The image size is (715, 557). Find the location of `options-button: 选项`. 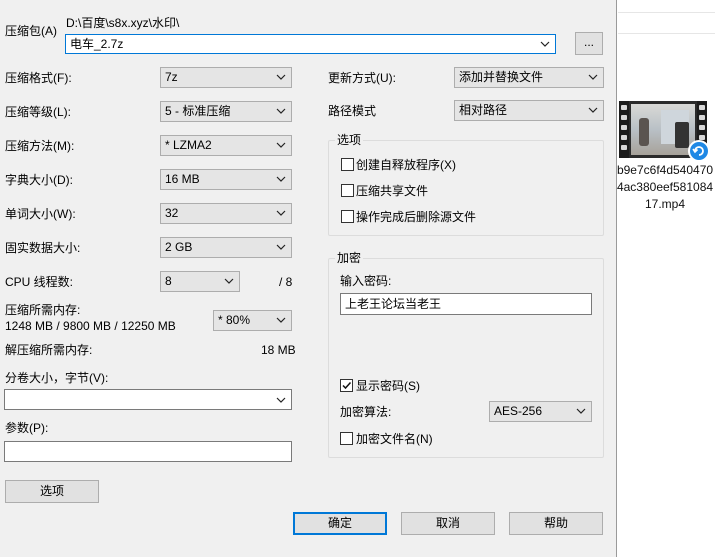

options-button: 选项 is located at coordinates (52, 491).